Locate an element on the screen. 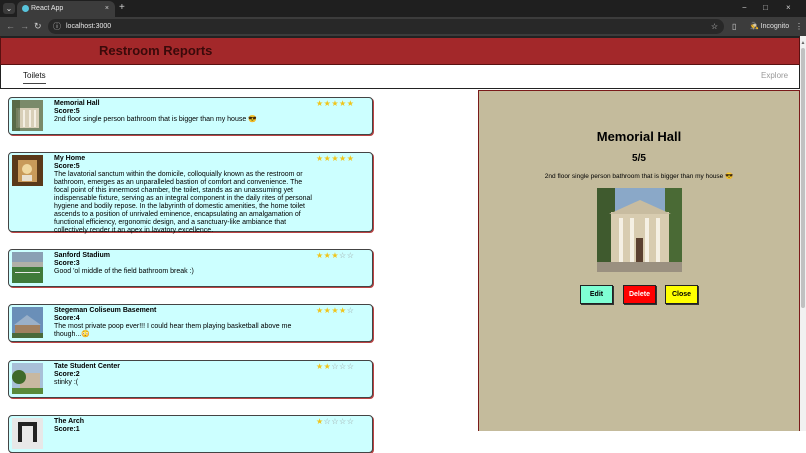  back-icon: ← is located at coordinates (10, 26).